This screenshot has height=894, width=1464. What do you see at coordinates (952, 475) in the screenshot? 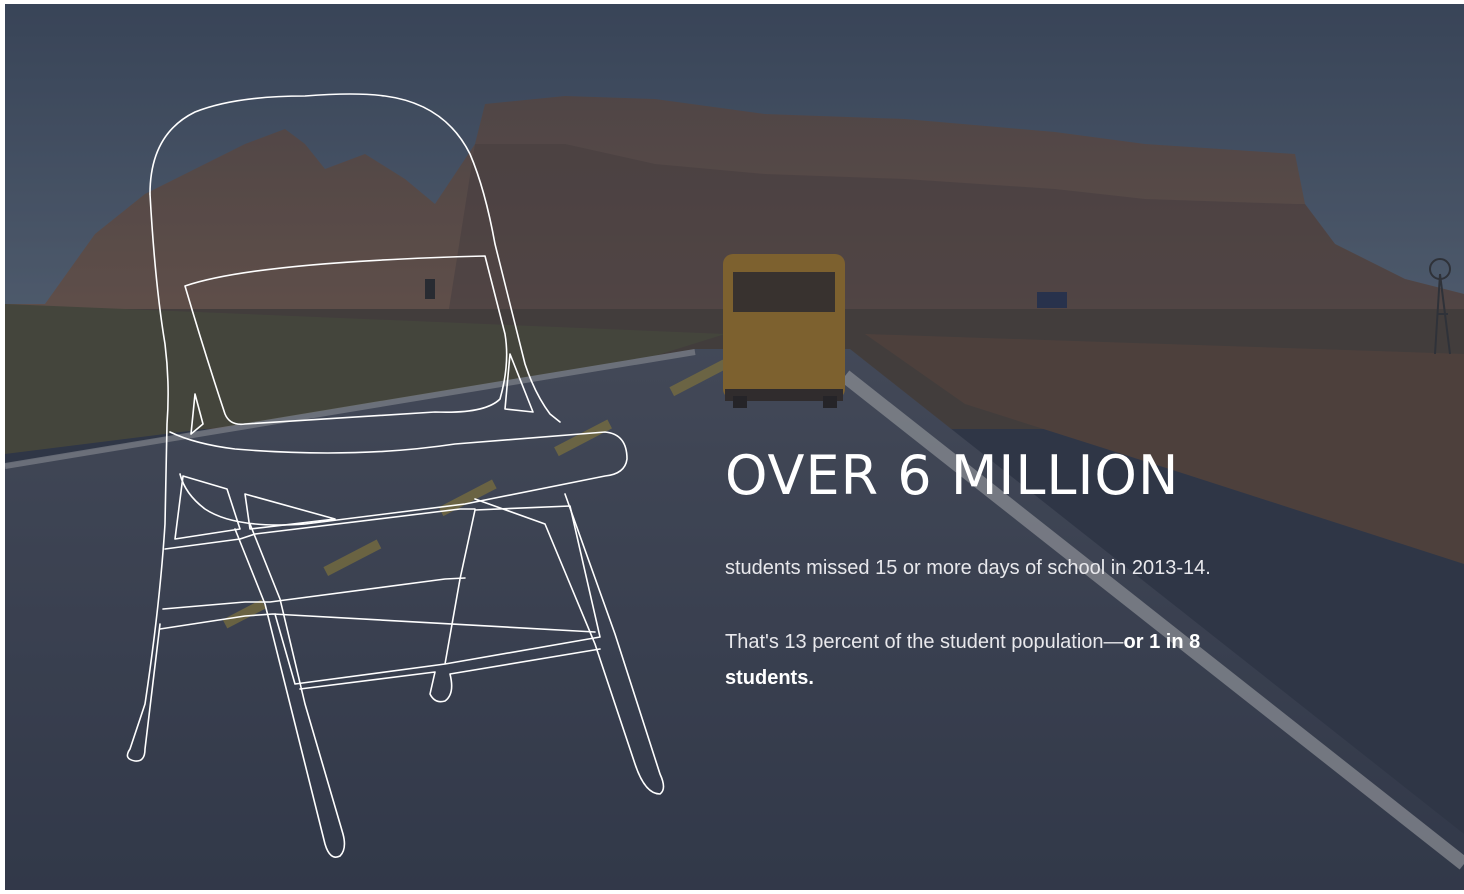
I see `headline-stat: OVER 6 MILLION` at bounding box center [952, 475].